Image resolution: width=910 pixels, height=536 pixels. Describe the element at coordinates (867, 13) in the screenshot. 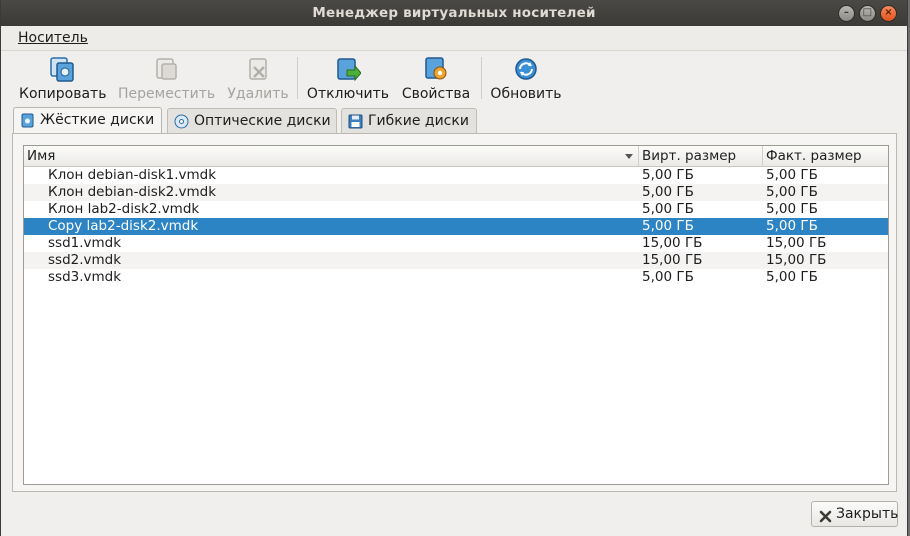

I see `maximize-button: □` at that location.